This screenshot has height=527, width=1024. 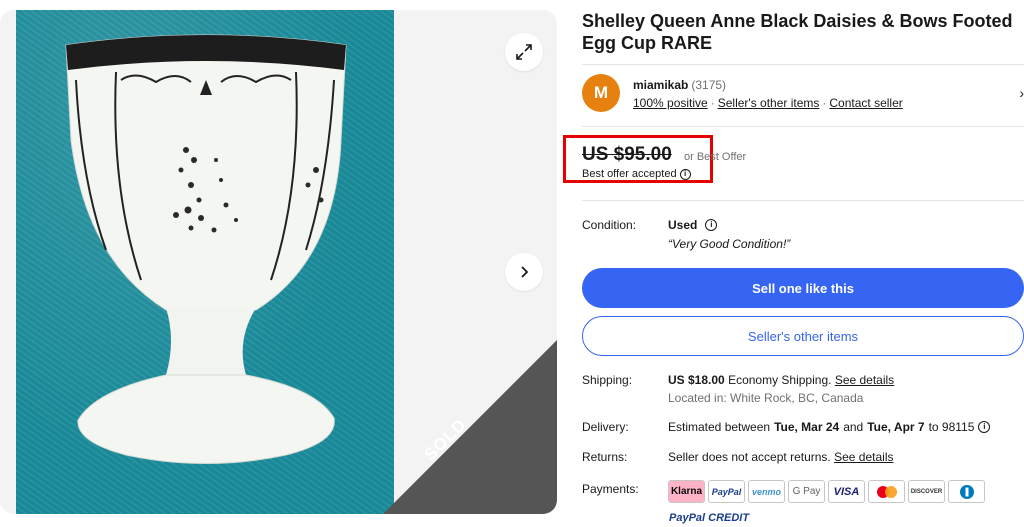 What do you see at coordinates (610, 489) in the screenshot?
I see `payments-label: Payments:` at bounding box center [610, 489].